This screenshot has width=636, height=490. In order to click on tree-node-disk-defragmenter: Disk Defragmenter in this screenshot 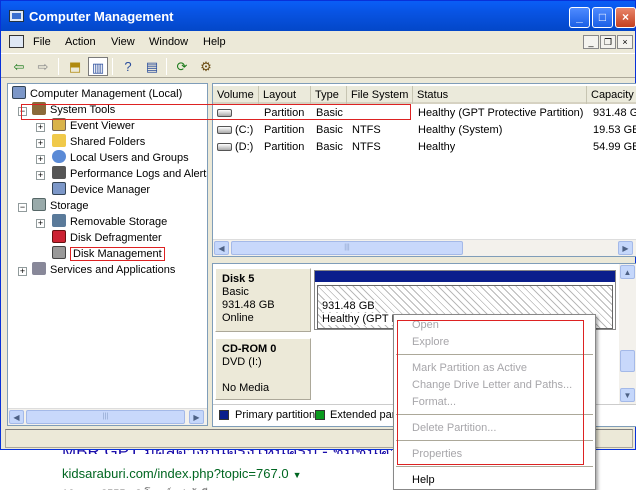, I will do `click(107, 238)`.